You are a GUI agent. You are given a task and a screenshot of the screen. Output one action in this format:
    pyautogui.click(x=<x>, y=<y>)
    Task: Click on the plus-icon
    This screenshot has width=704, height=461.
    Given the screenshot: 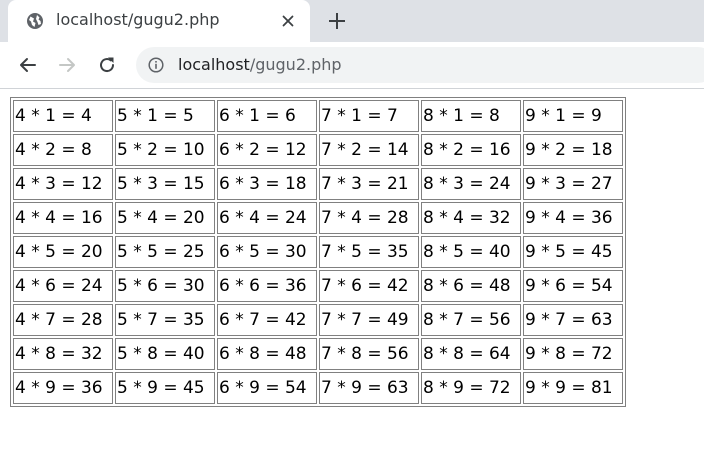 What is the action you would take?
    pyautogui.click(x=337, y=21)
    